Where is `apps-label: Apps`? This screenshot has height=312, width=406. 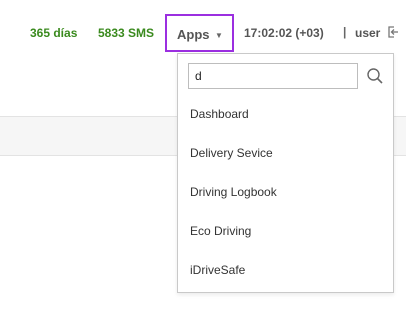
apps-label: Apps is located at coordinates (193, 34).